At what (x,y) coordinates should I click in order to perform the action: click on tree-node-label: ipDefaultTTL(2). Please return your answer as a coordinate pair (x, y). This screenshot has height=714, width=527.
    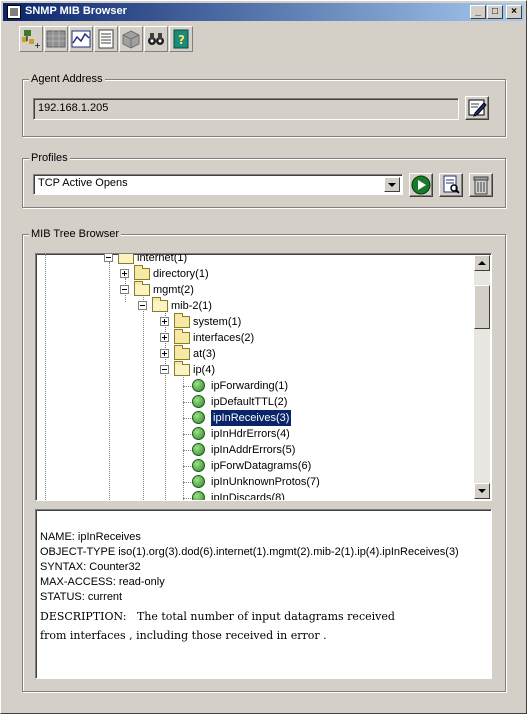
    Looking at the image, I should click on (249, 402).